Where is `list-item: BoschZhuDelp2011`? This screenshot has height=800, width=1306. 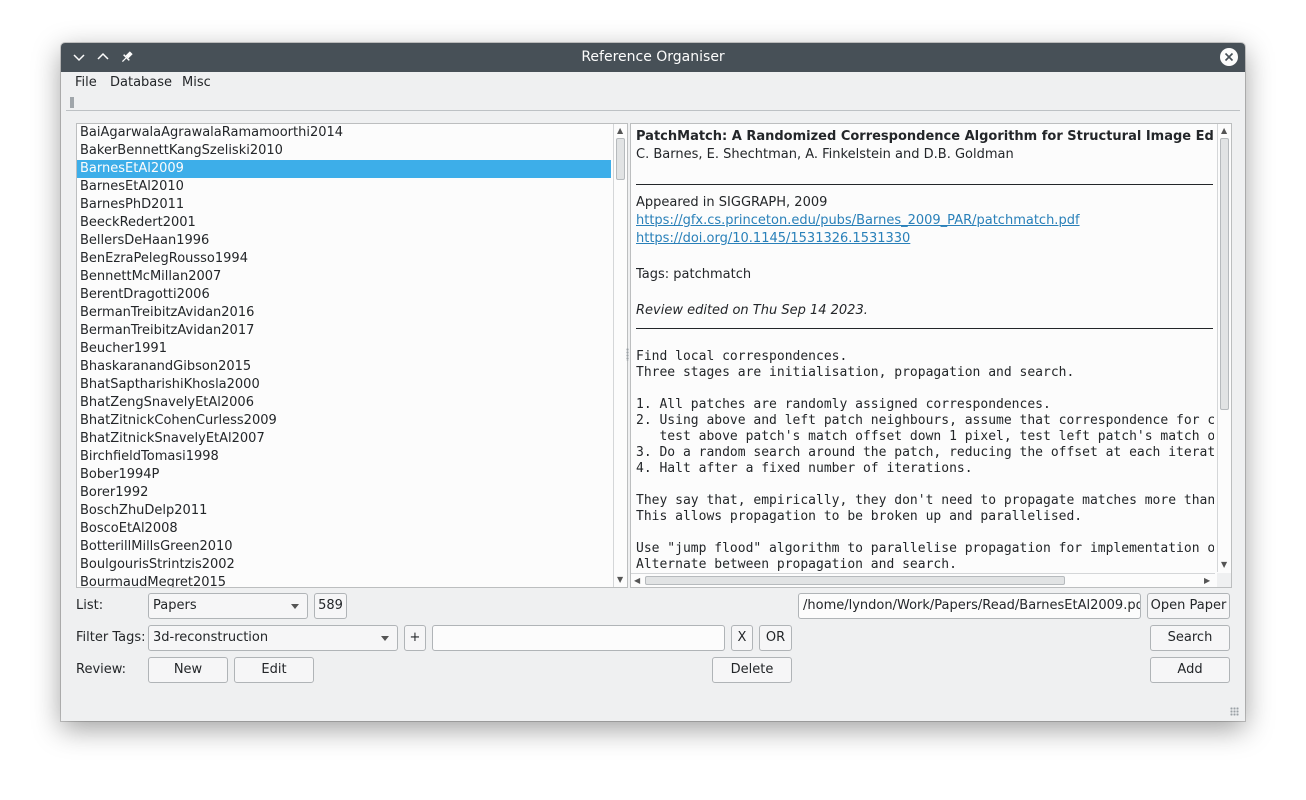 list-item: BoschZhuDelp2011 is located at coordinates (344, 511).